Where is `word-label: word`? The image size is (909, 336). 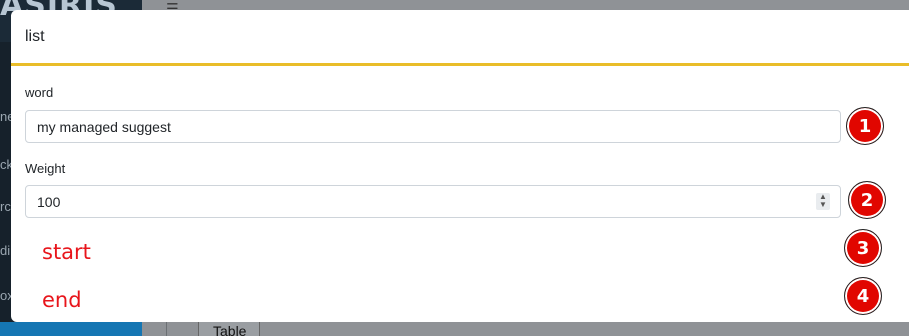 word-label: word is located at coordinates (39, 92).